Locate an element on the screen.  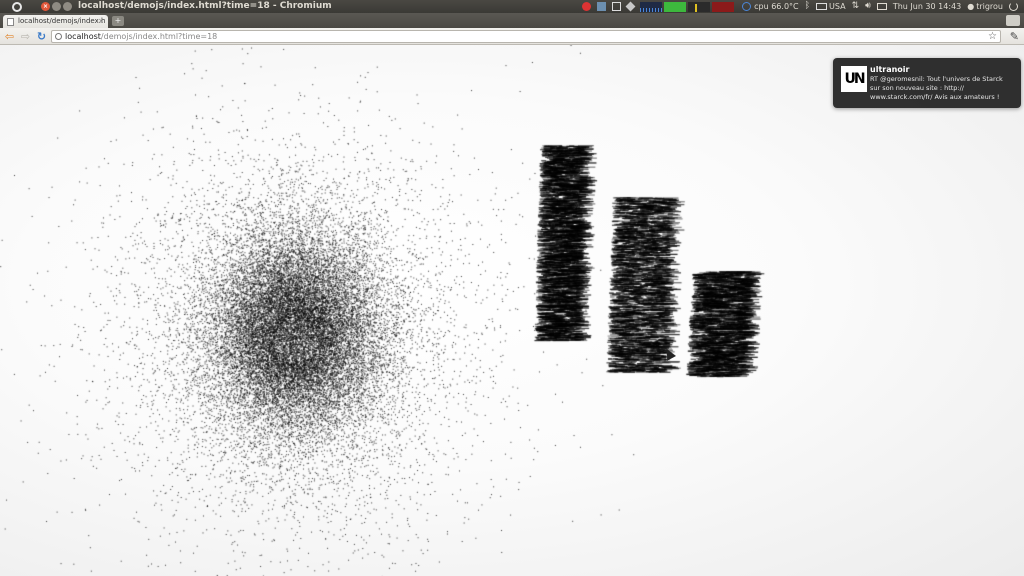
volume-icon: 🔊︎ is located at coordinates (868, 6).